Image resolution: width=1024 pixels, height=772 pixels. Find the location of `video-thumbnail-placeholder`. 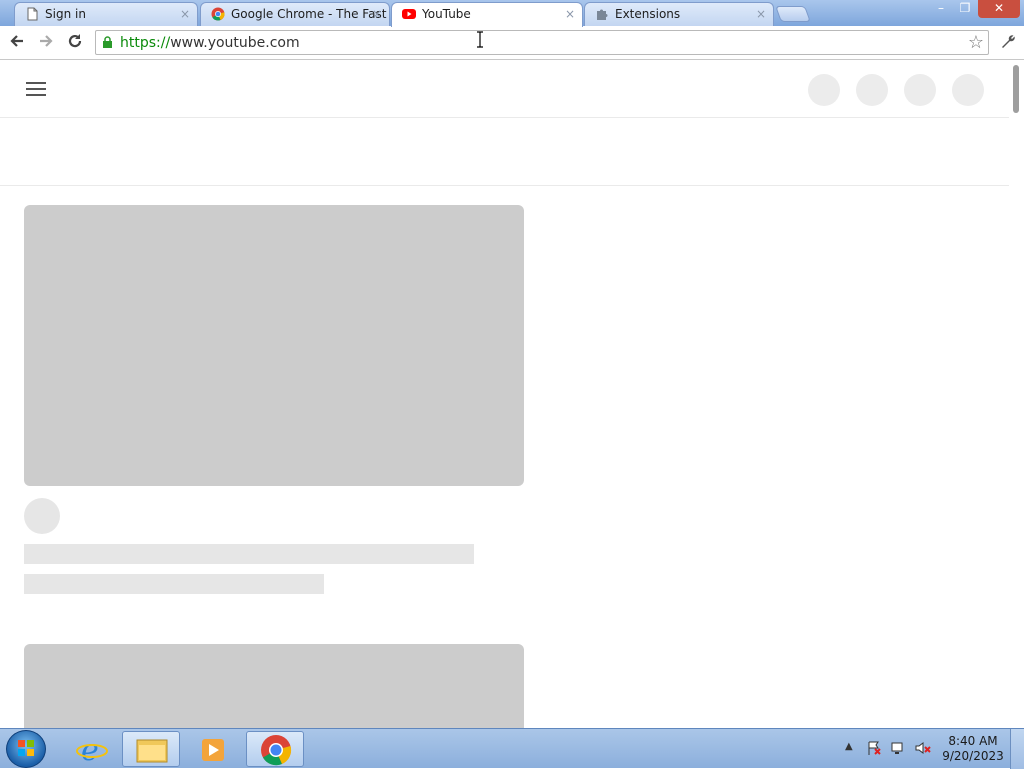

video-thumbnail-placeholder is located at coordinates (274, 686).